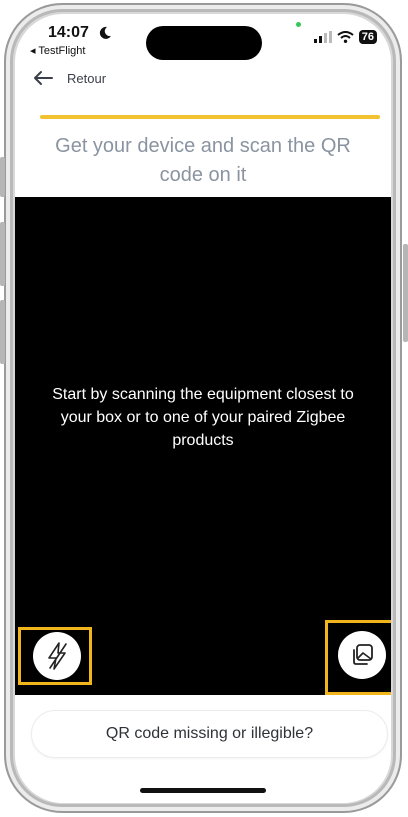 This screenshot has width=408, height=817. What do you see at coordinates (68, 32) in the screenshot?
I see `status-time: 14:07` at bounding box center [68, 32].